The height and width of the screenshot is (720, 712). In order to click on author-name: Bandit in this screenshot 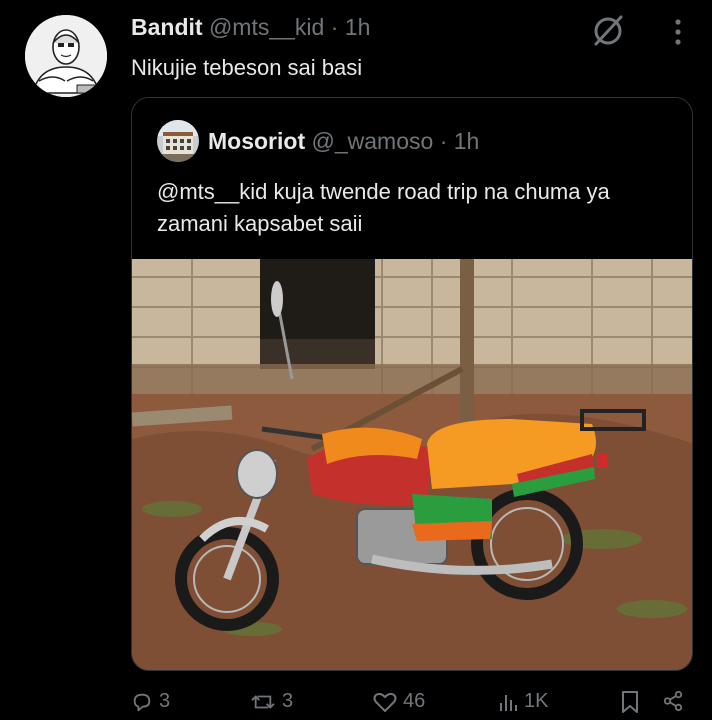, I will do `click(167, 27)`.